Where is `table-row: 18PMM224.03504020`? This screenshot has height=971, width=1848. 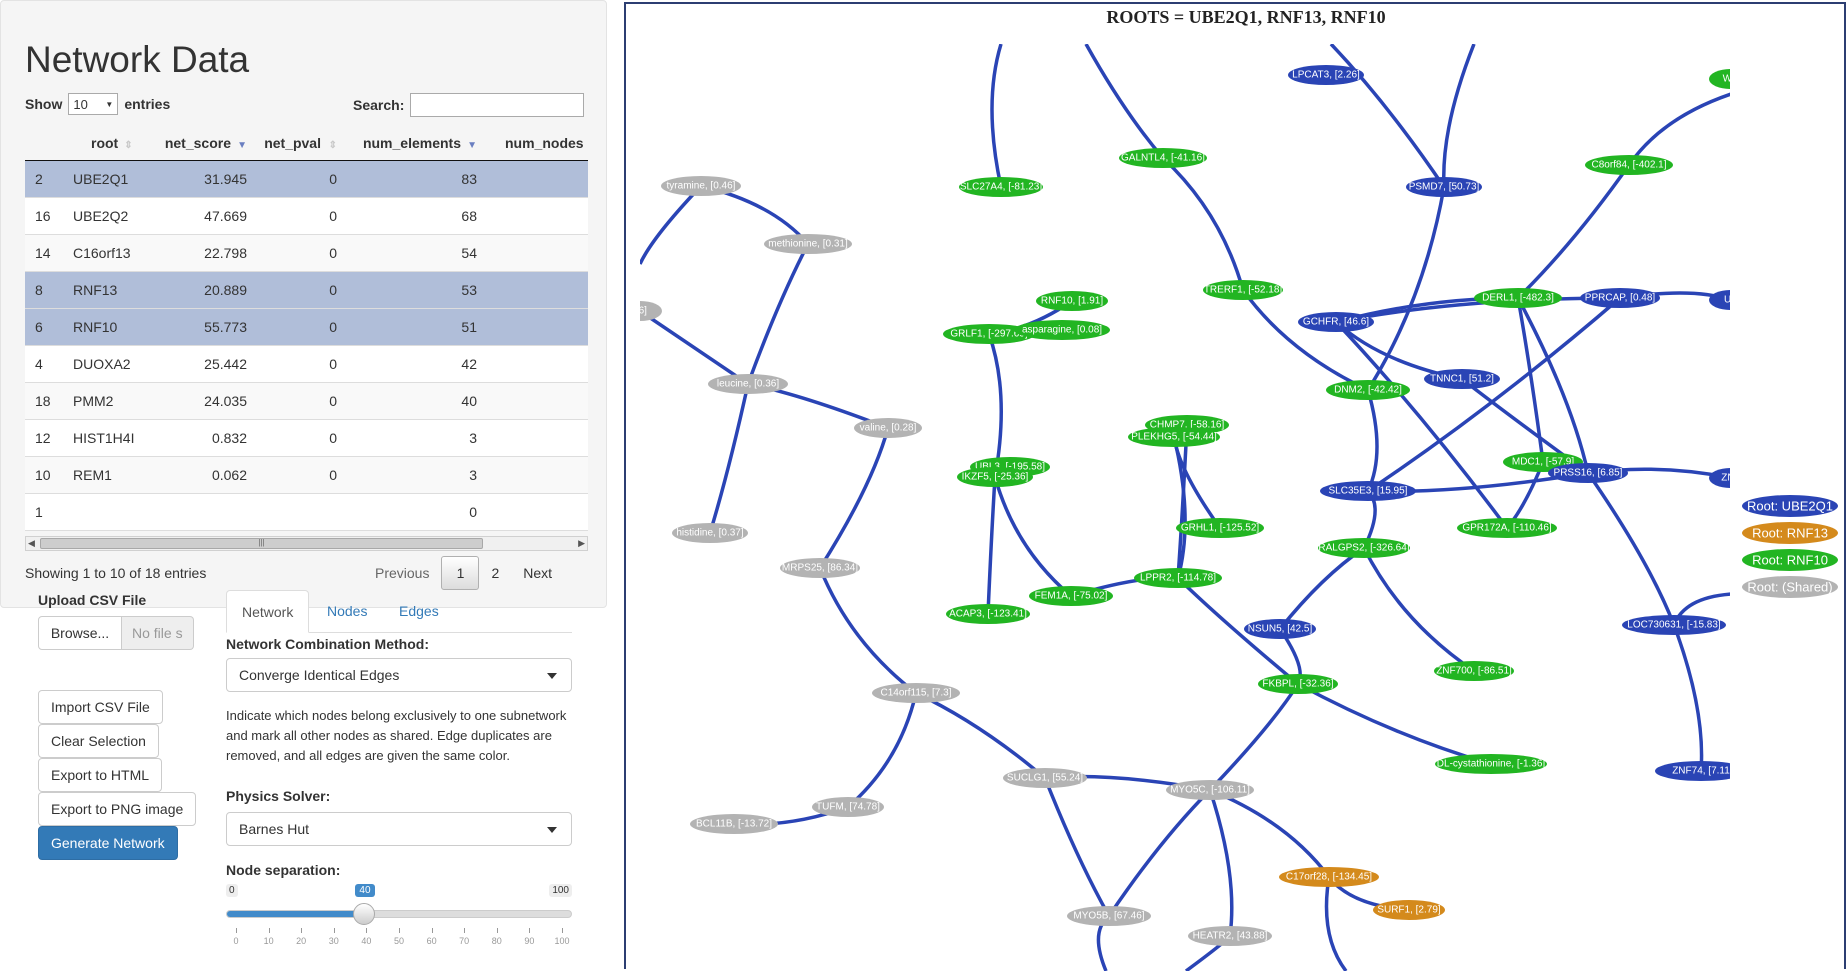 table-row: 18PMM224.03504020 is located at coordinates (306, 401).